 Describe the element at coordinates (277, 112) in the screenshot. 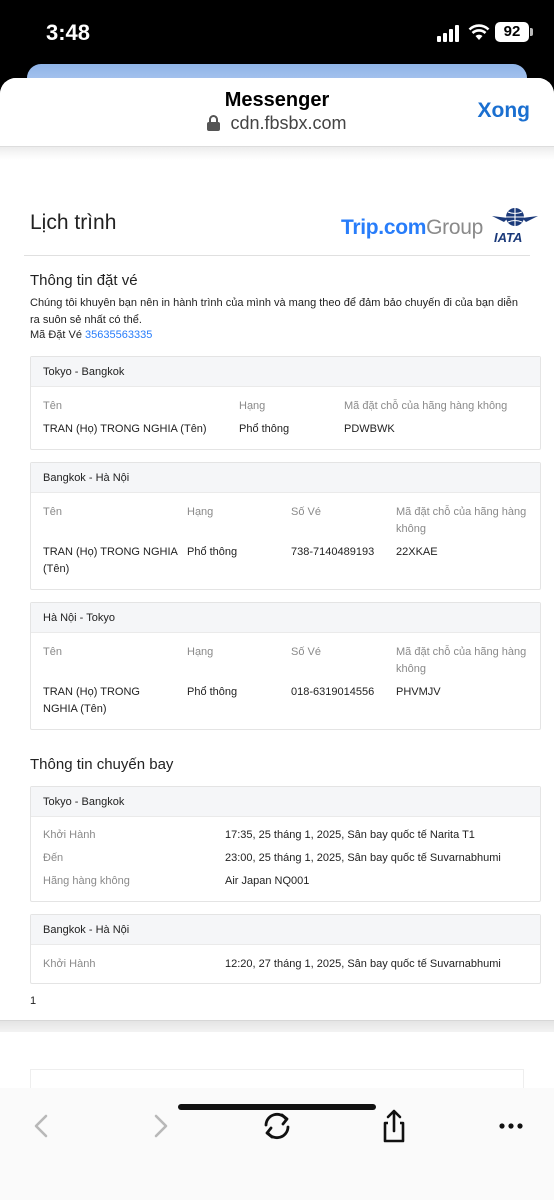

I see `browser-navbar: Messenger cdn.fbsbx.com Xong` at that location.